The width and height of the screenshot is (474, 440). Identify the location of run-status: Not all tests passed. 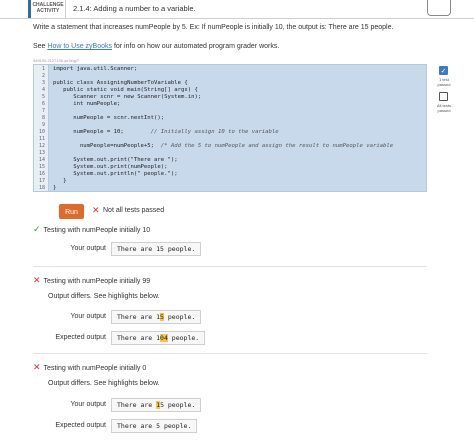
(134, 210).